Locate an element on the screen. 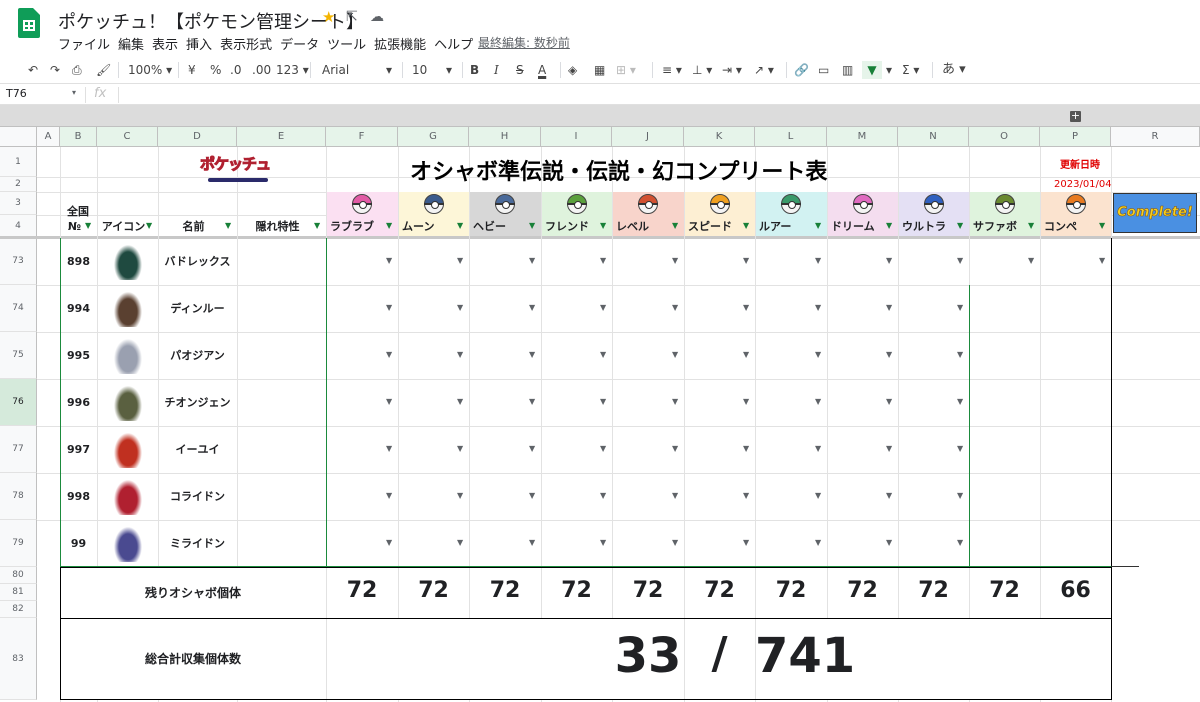 This screenshot has width=1200, height=702. filter-views-chevron-icon: ▾ is located at coordinates (889, 70).